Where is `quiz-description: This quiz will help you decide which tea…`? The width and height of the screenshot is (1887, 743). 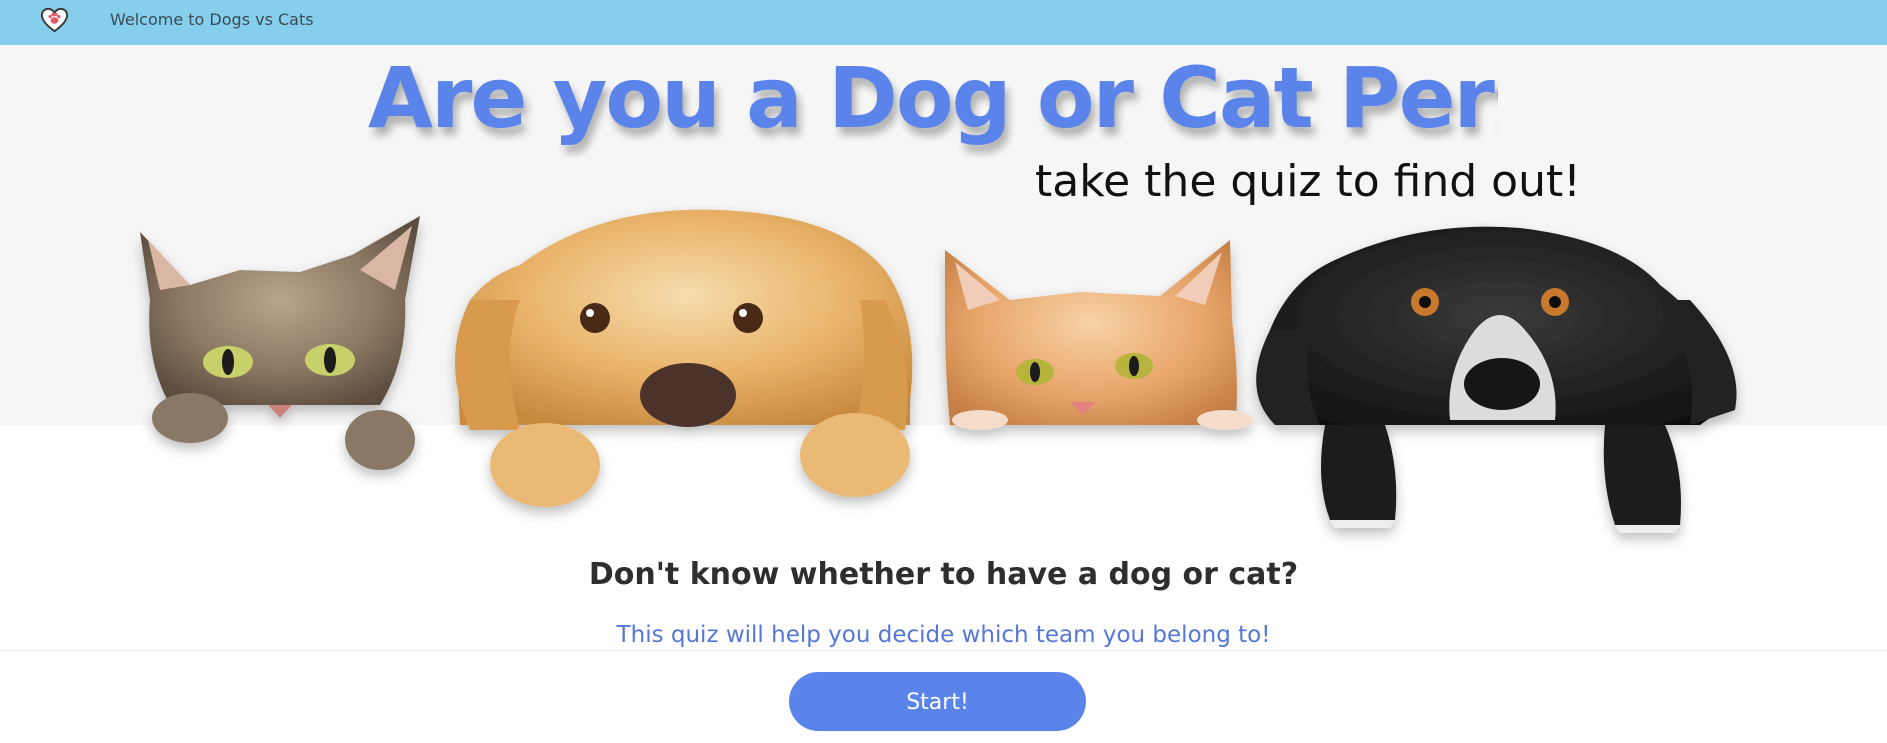
quiz-description: This quiz will help you decide which tea… is located at coordinates (943, 635).